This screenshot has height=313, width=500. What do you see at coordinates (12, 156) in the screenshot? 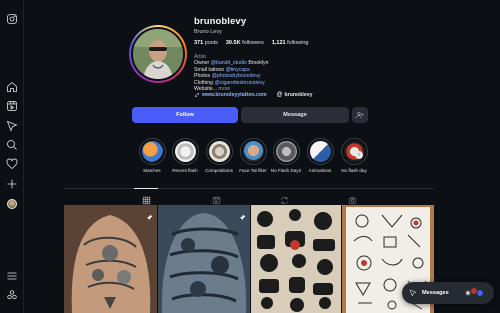
I see `left-nav` at bounding box center [12, 156].